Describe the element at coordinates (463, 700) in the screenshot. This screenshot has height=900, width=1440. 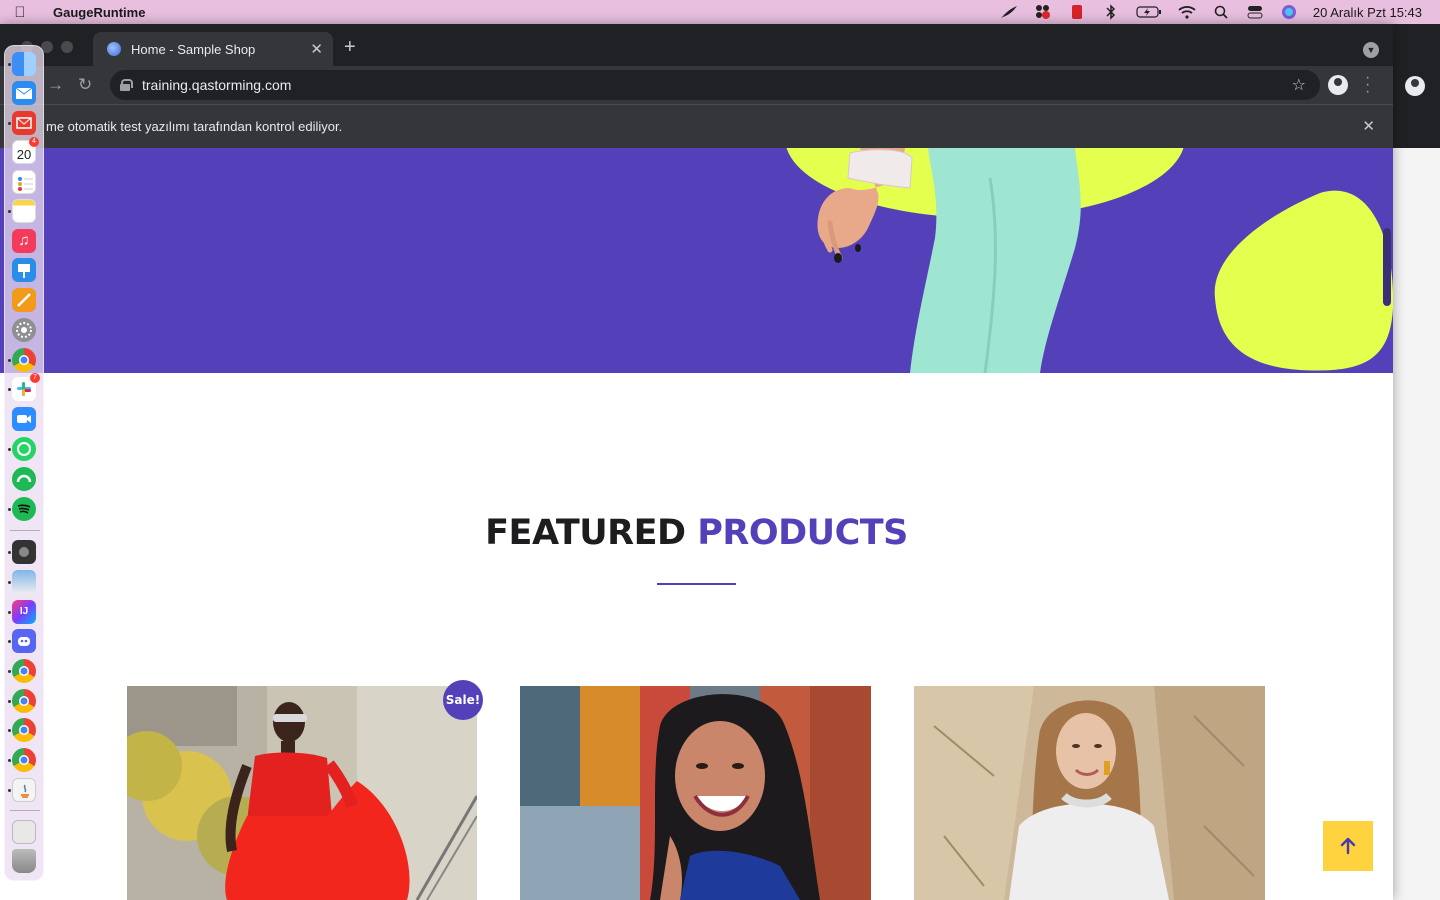
I see `sale-badge: Sale!` at that location.